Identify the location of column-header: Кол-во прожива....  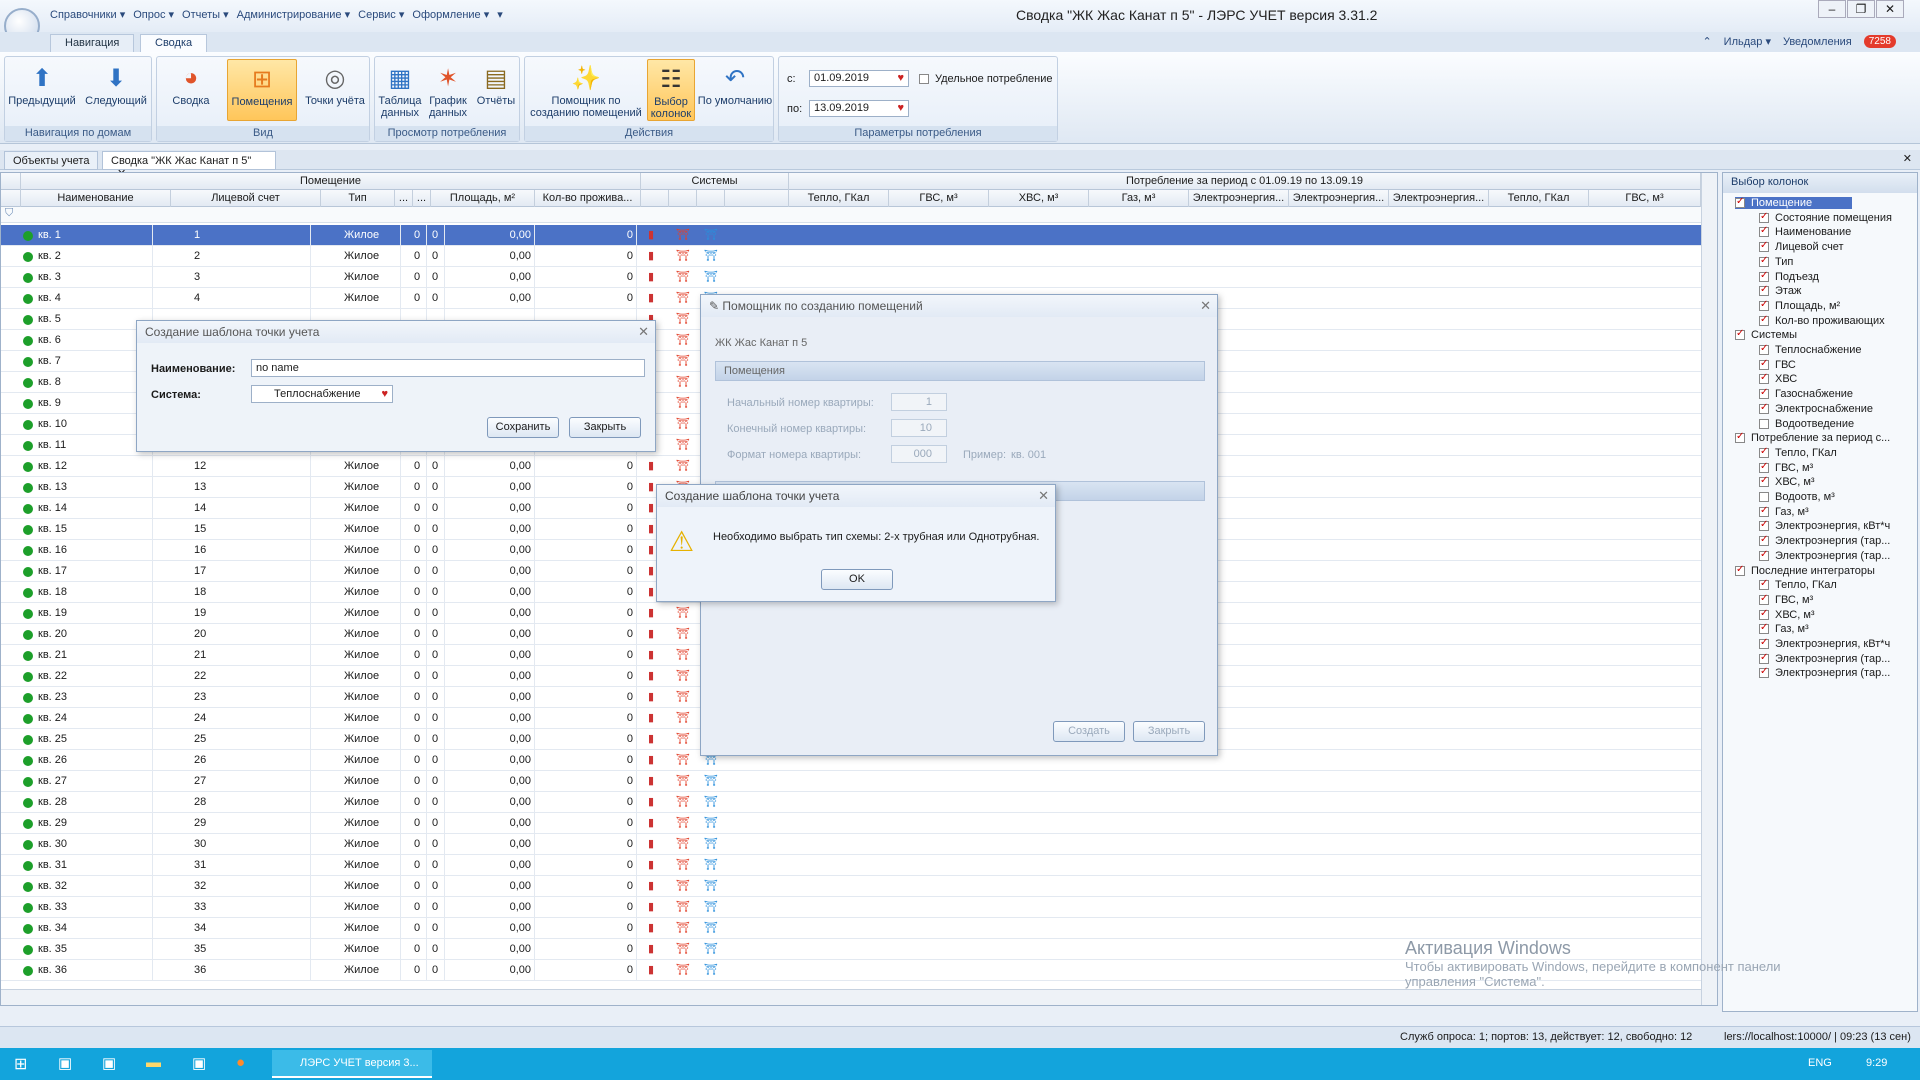
(588, 198).